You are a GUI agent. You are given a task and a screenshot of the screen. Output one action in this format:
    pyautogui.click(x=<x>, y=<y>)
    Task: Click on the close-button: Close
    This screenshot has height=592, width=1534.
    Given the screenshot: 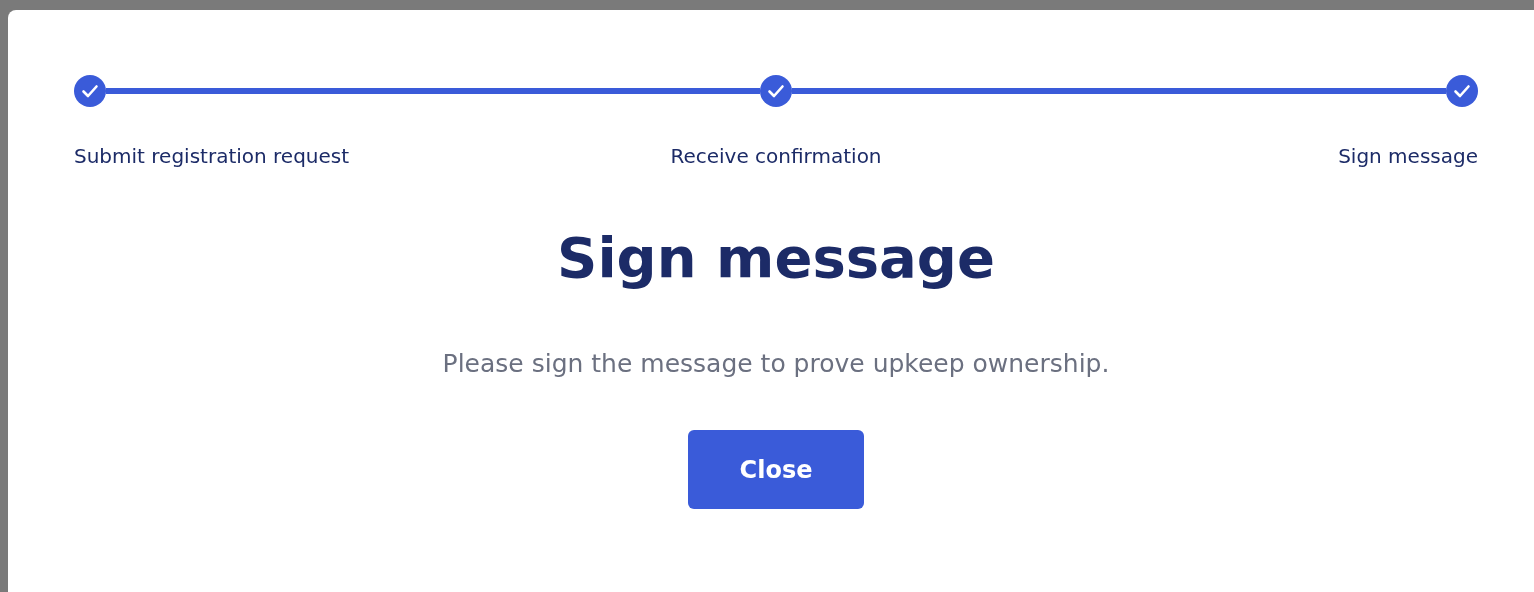 What is the action you would take?
    pyautogui.click(x=776, y=470)
    